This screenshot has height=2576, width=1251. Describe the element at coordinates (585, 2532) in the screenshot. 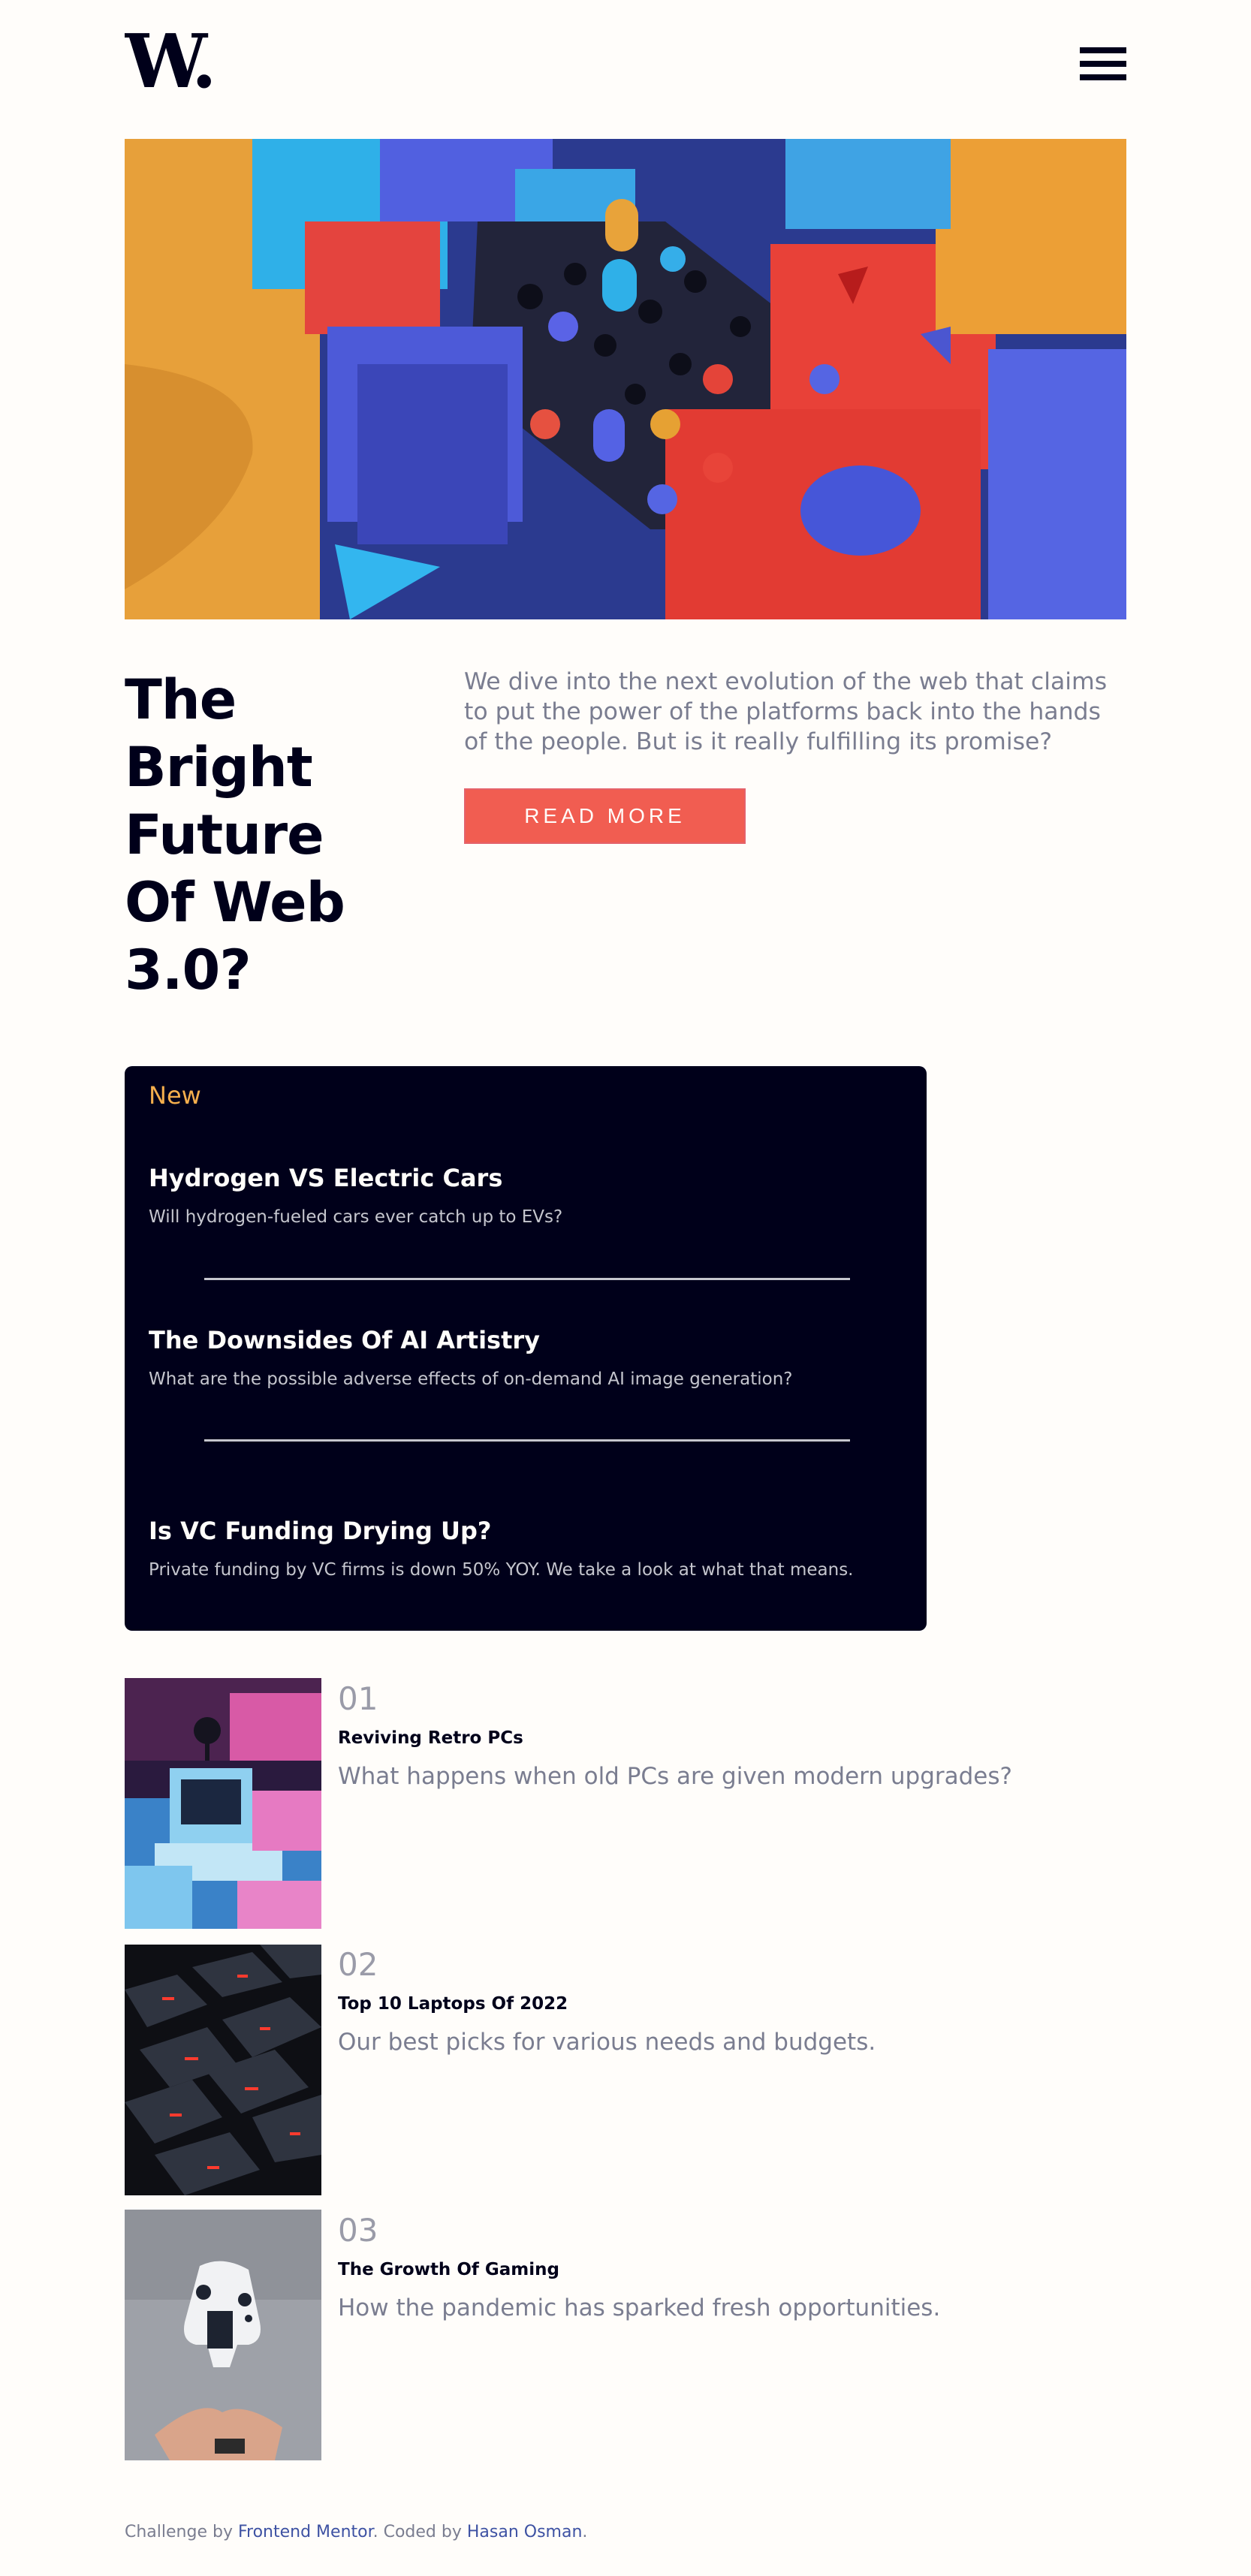

I see `footer-suffix: .` at that location.